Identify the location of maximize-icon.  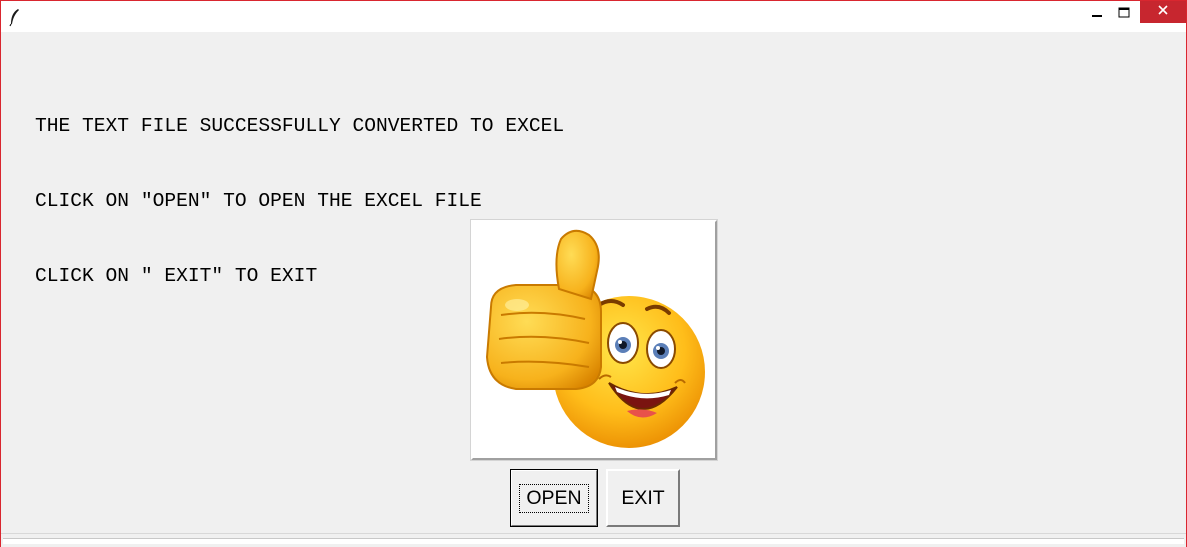
(1124, 15).